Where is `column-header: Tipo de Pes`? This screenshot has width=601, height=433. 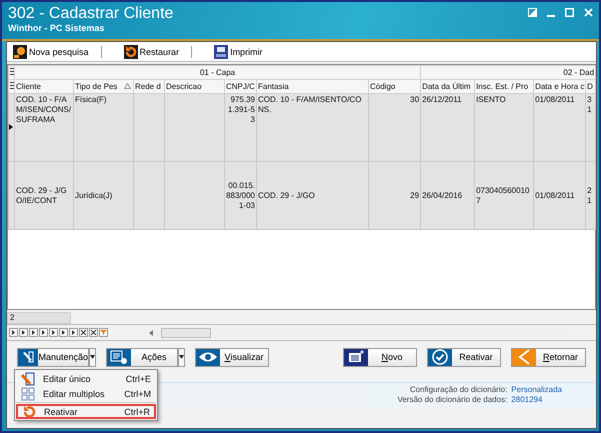 column-header: Tipo de Pes is located at coordinates (104, 87).